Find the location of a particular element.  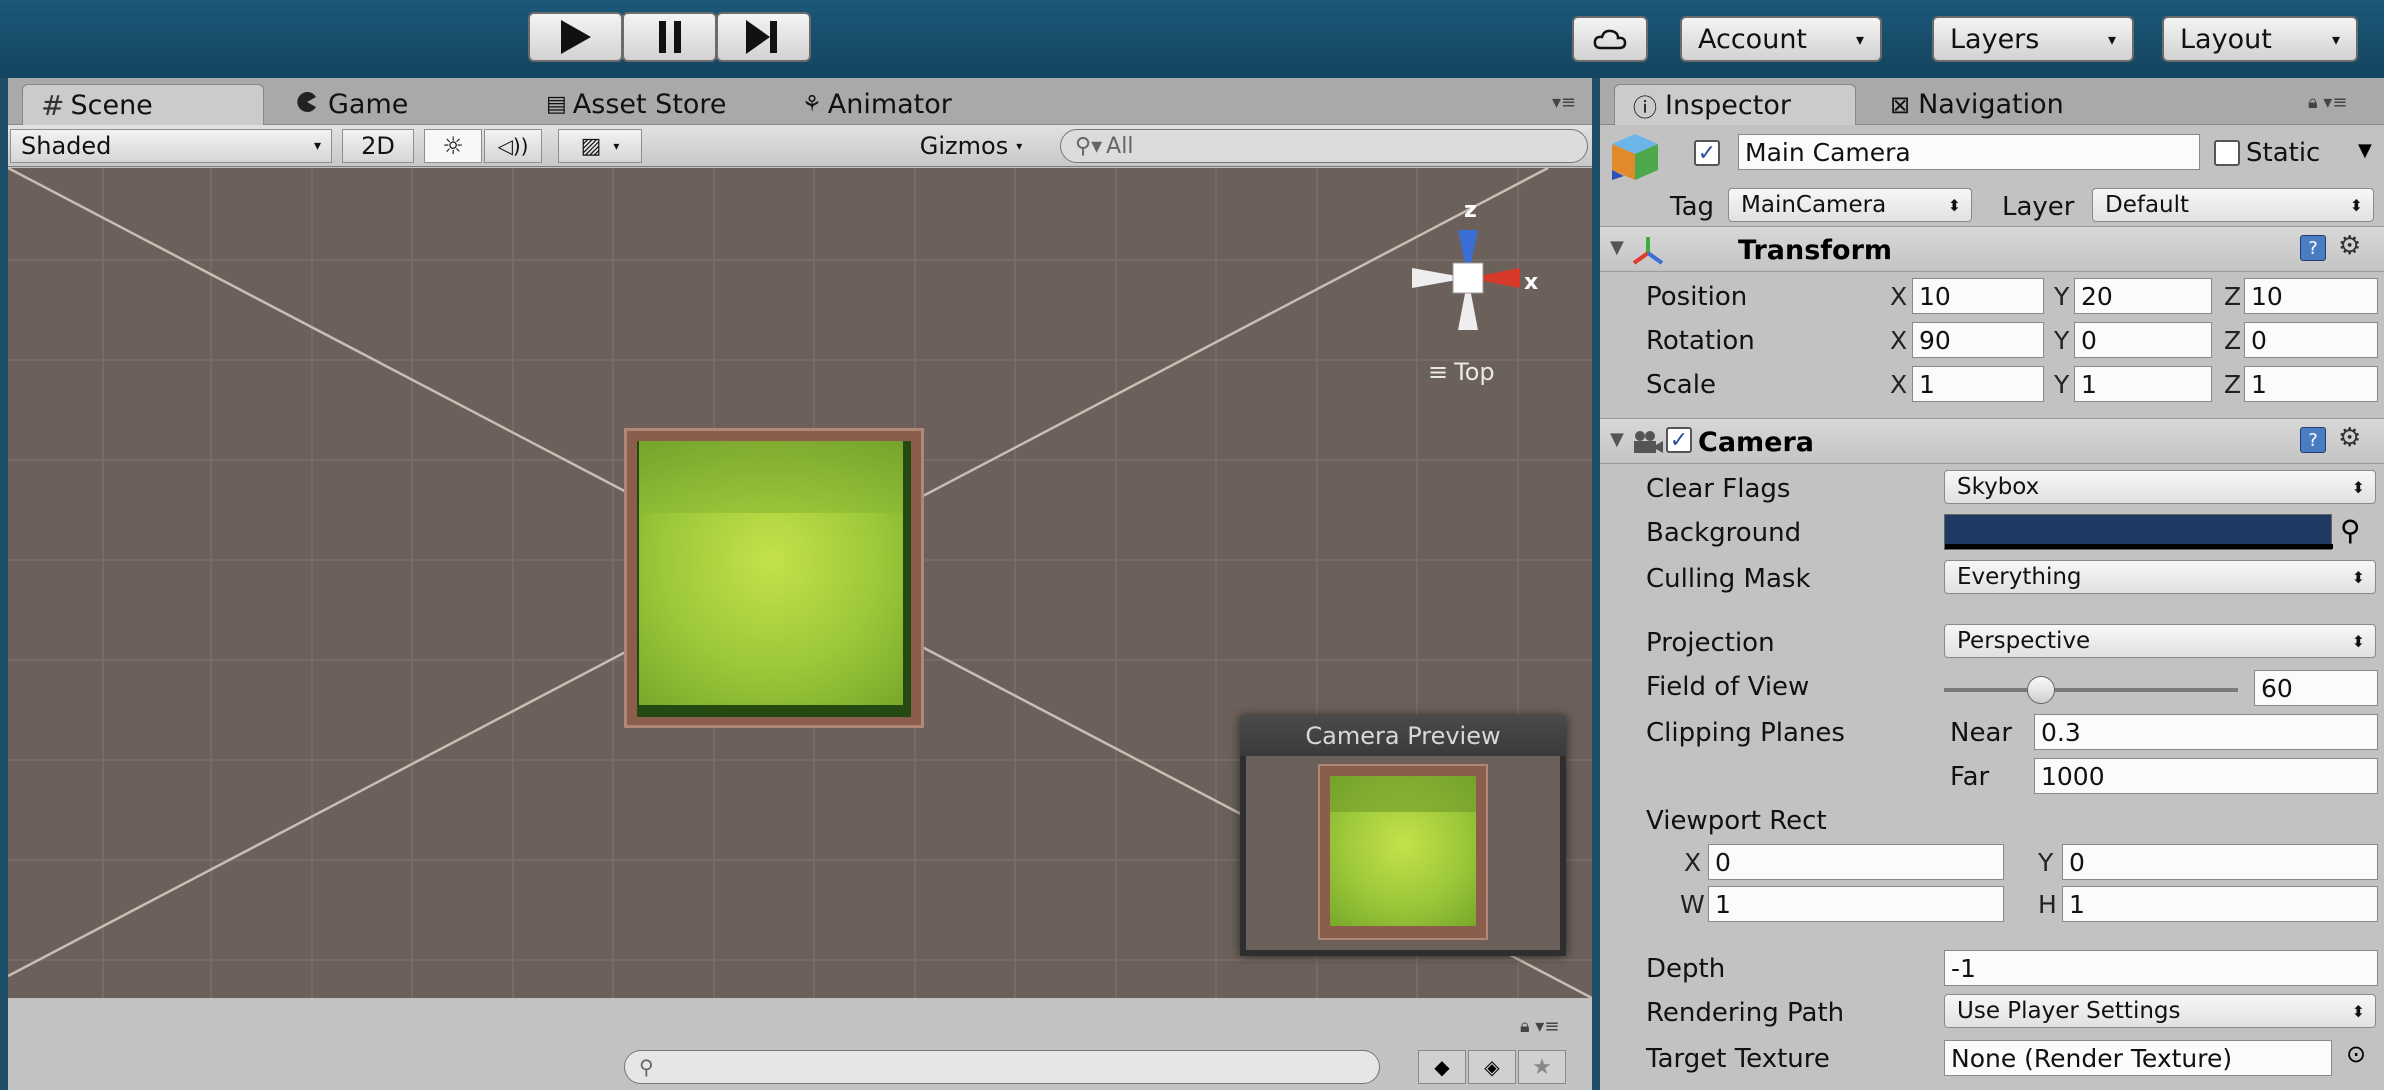

rotation-z-field: 0 is located at coordinates (2311, 340).